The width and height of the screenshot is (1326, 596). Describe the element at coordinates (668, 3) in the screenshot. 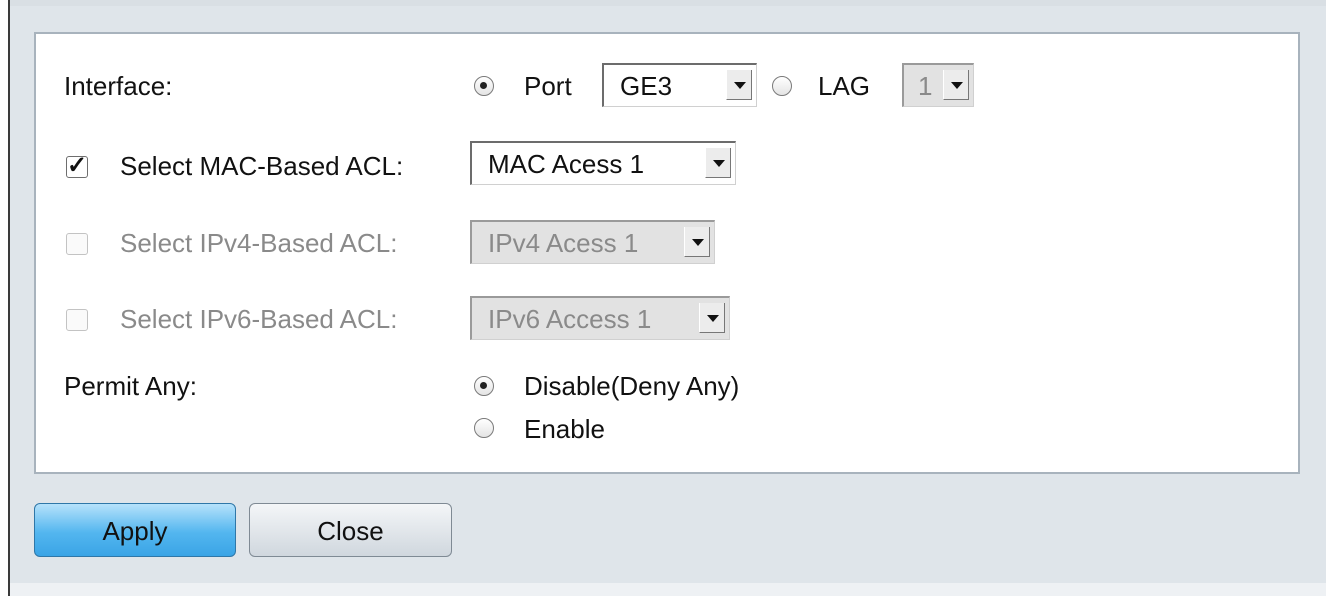

I see `window-top-edge` at that location.